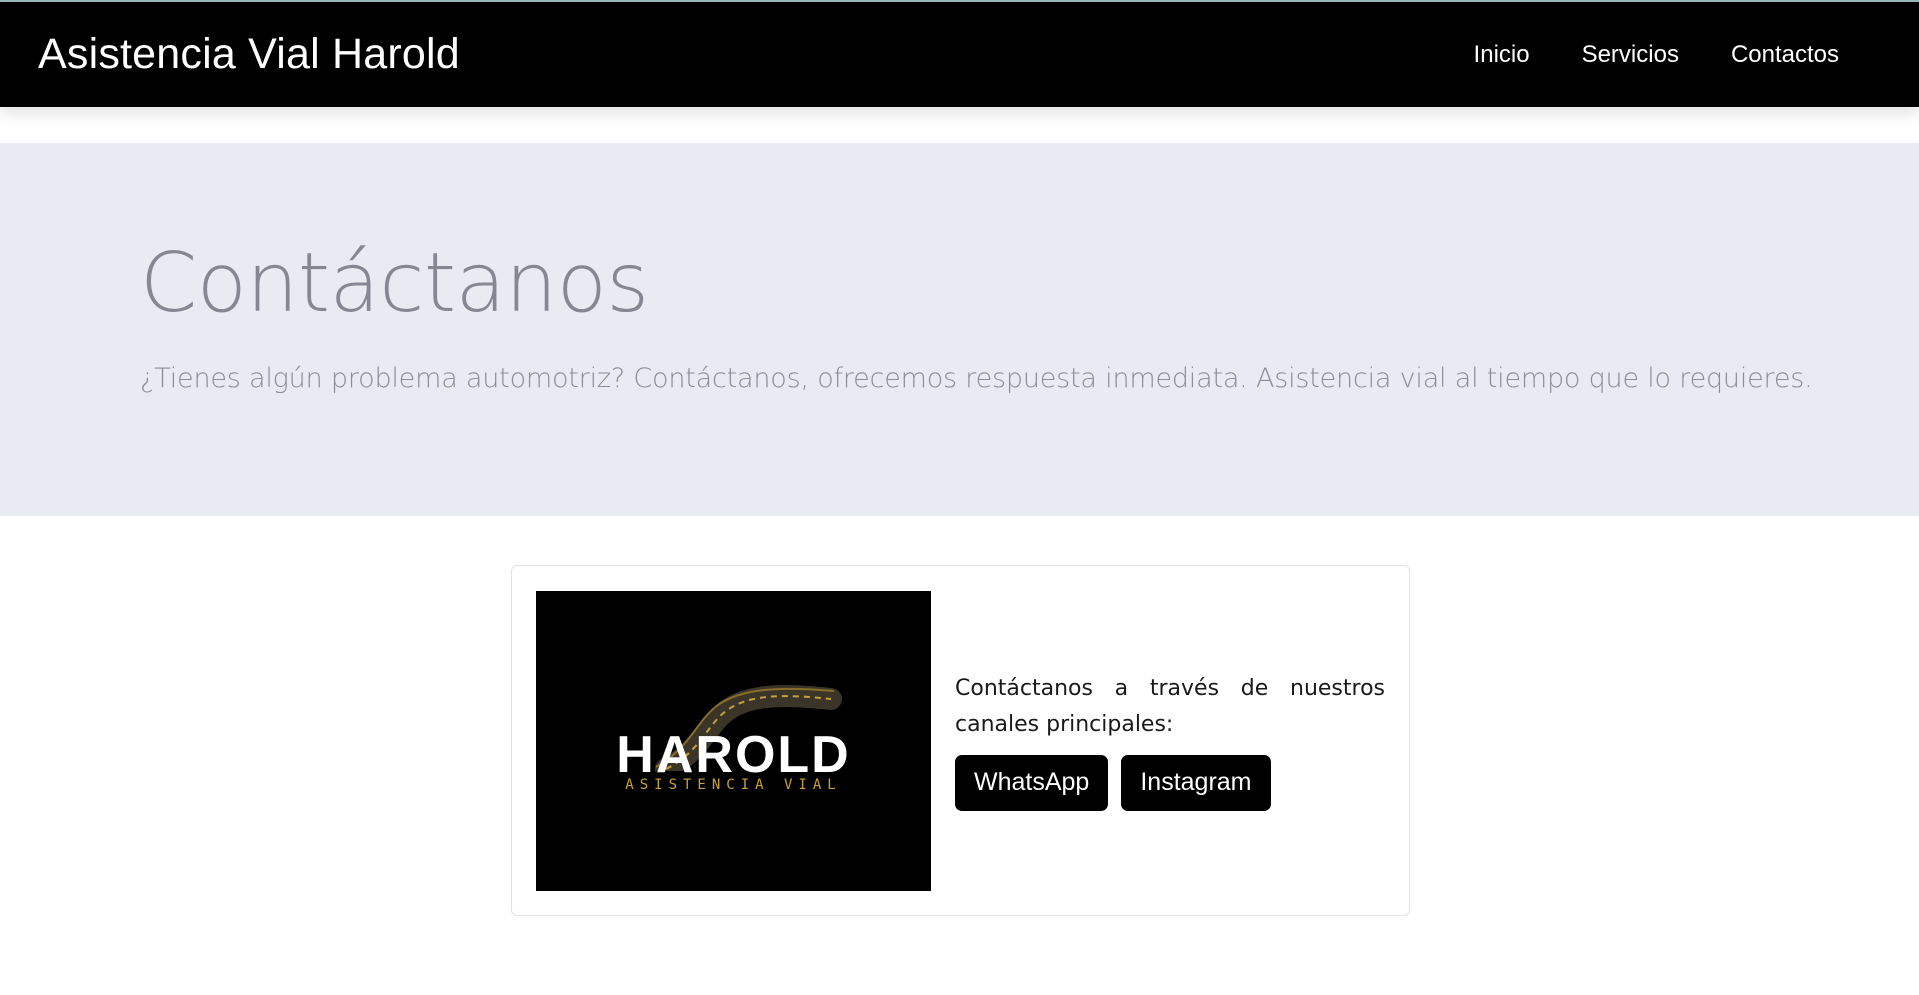 Image resolution: width=1919 pixels, height=995 pixels. I want to click on nav-link-contactos: Contactos, so click(1785, 55).